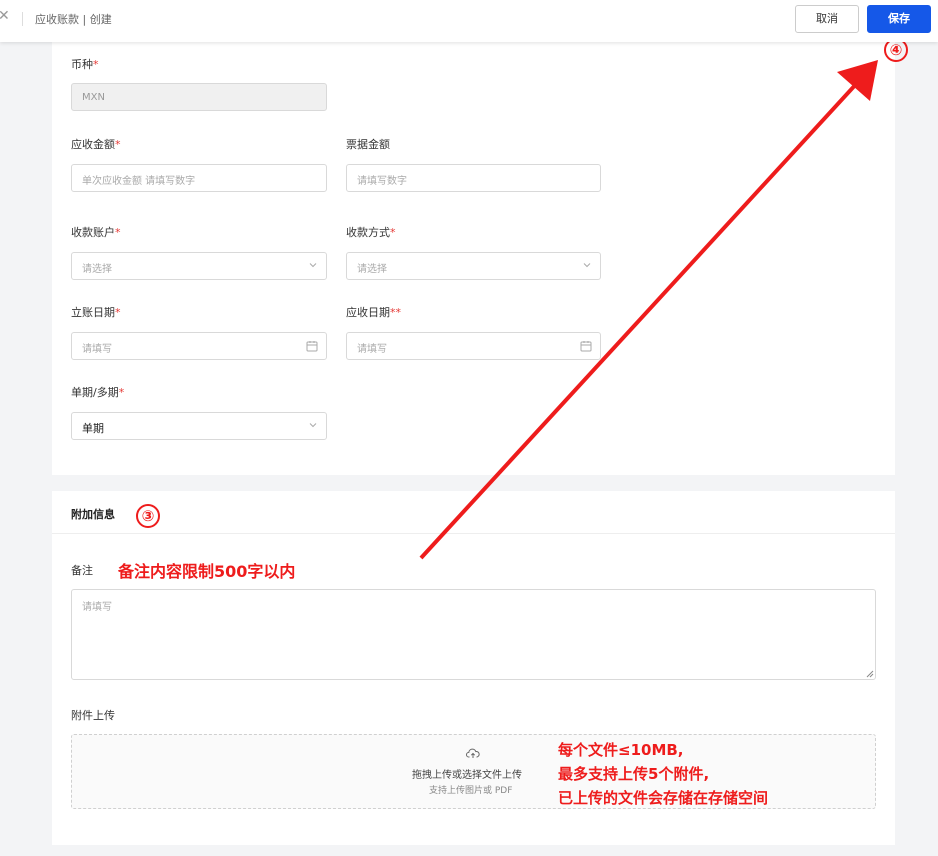 This screenshot has height=856, width=938. What do you see at coordinates (93, 715) in the screenshot?
I see `attachment-label: 附件上传` at bounding box center [93, 715].